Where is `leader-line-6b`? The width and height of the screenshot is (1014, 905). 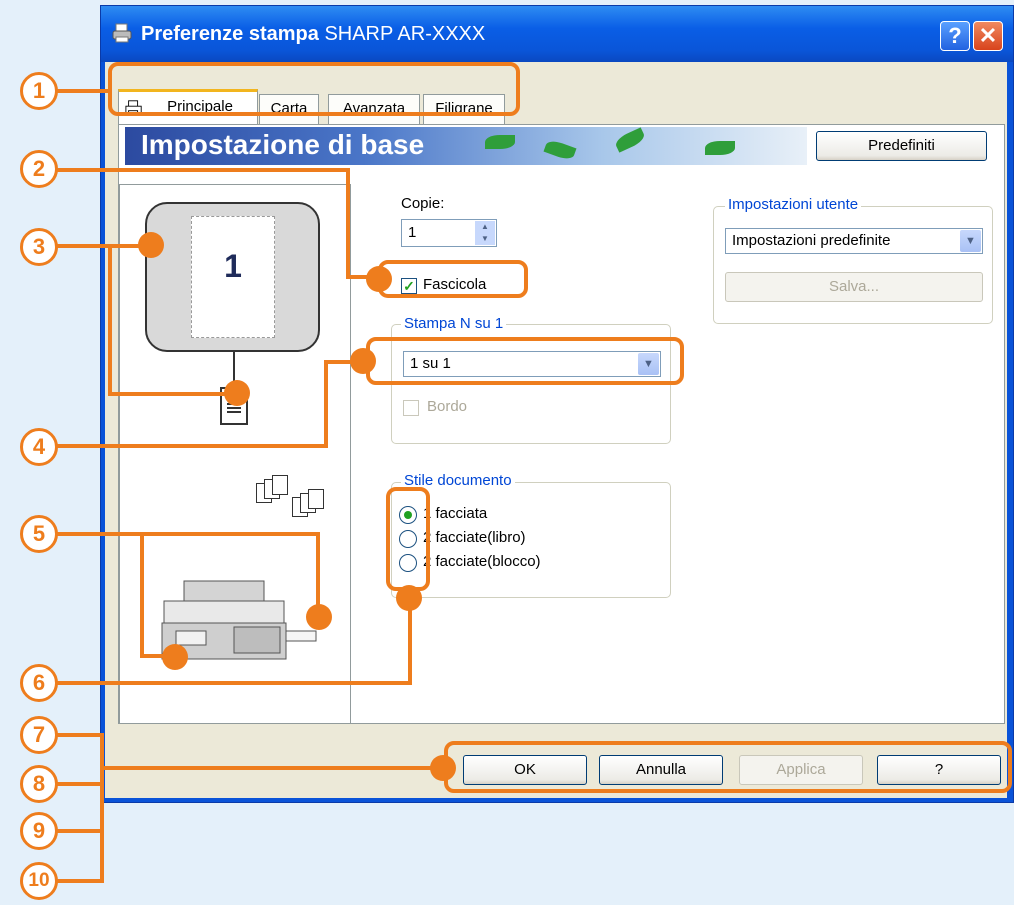 leader-line-6b is located at coordinates (410, 641).